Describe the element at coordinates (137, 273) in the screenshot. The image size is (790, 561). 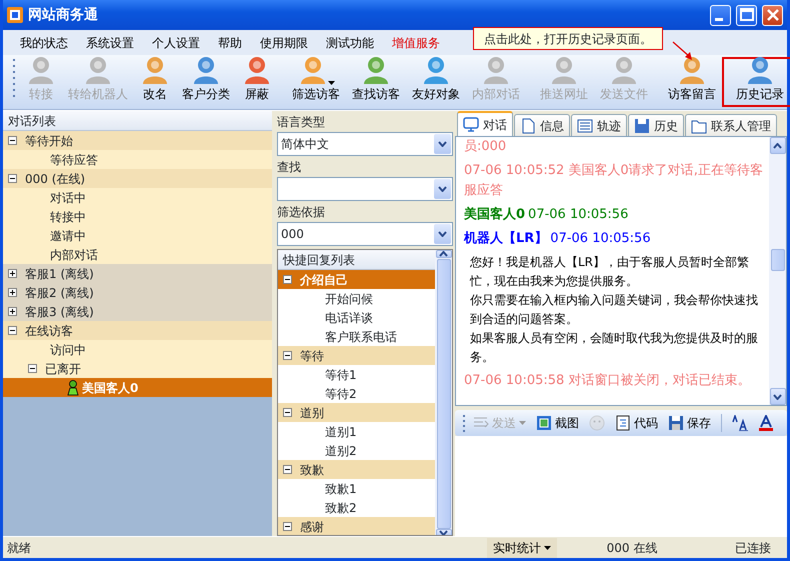
I see `tree-item: 客服1 (离线)` at that location.